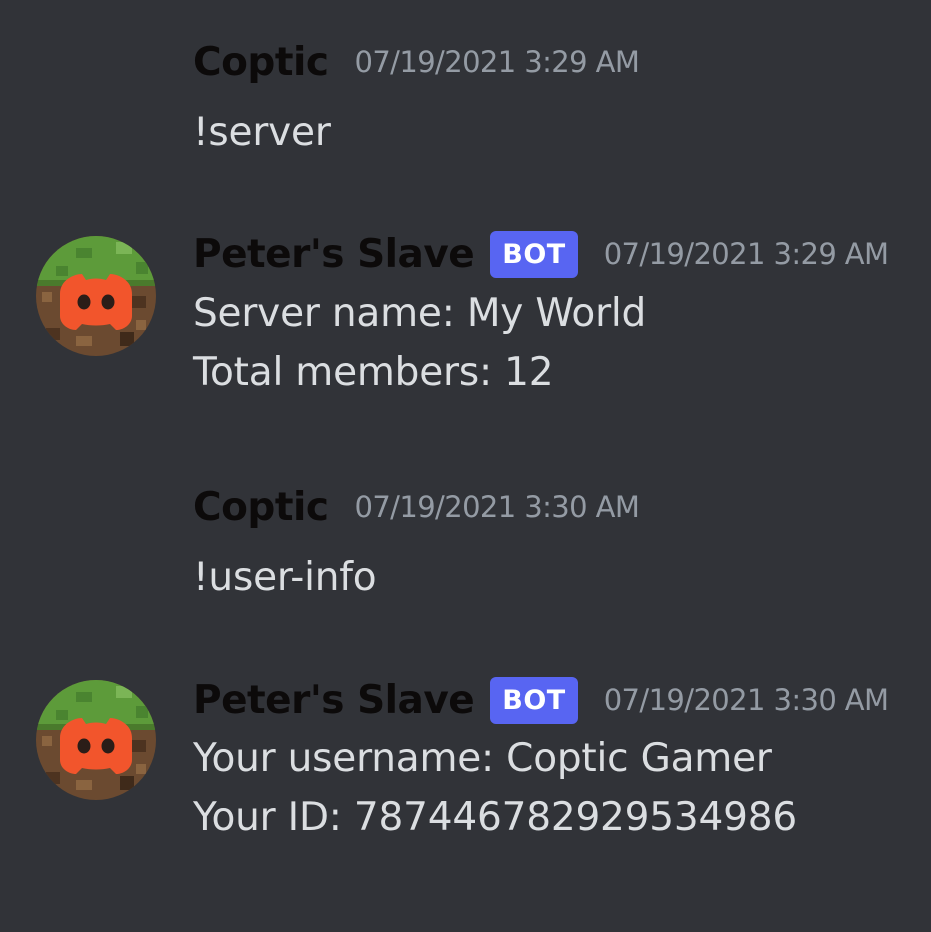 The width and height of the screenshot is (931, 932). I want to click on message-header: Peter's Slave BOT 07/19/2021 3:30 AM, so click(541, 700).